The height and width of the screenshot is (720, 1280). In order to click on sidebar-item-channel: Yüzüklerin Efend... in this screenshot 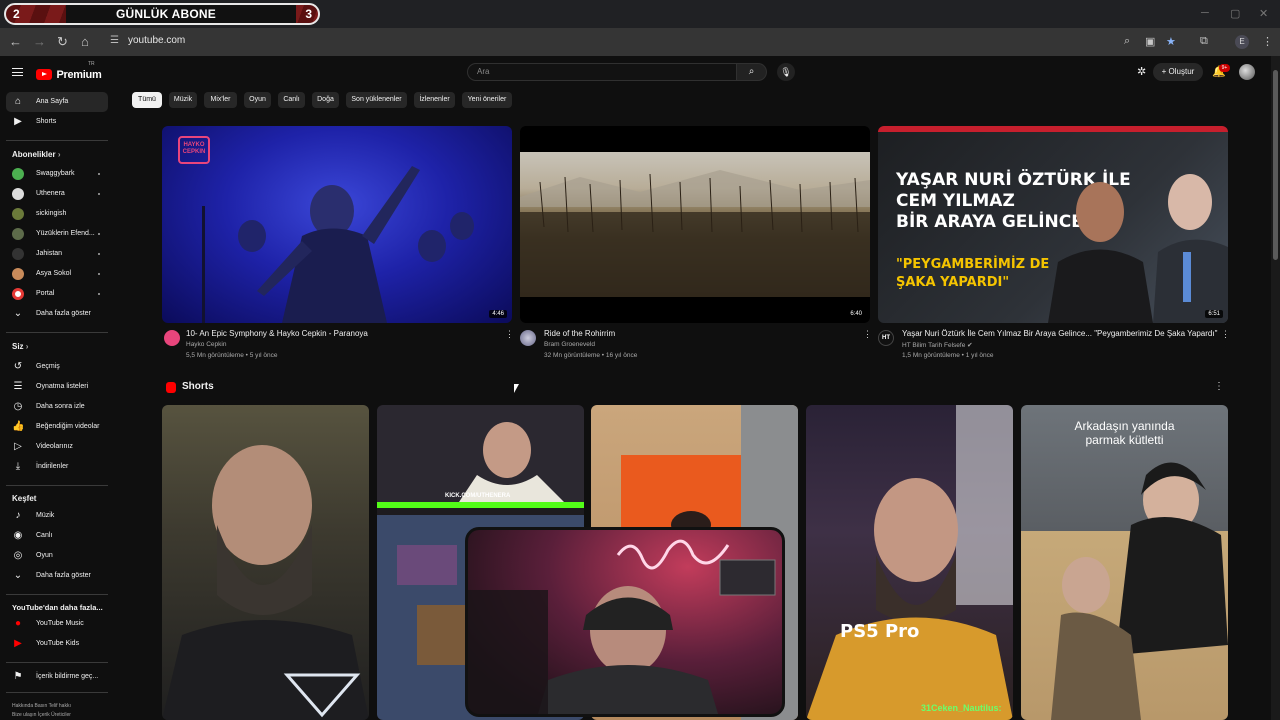, I will do `click(57, 234)`.